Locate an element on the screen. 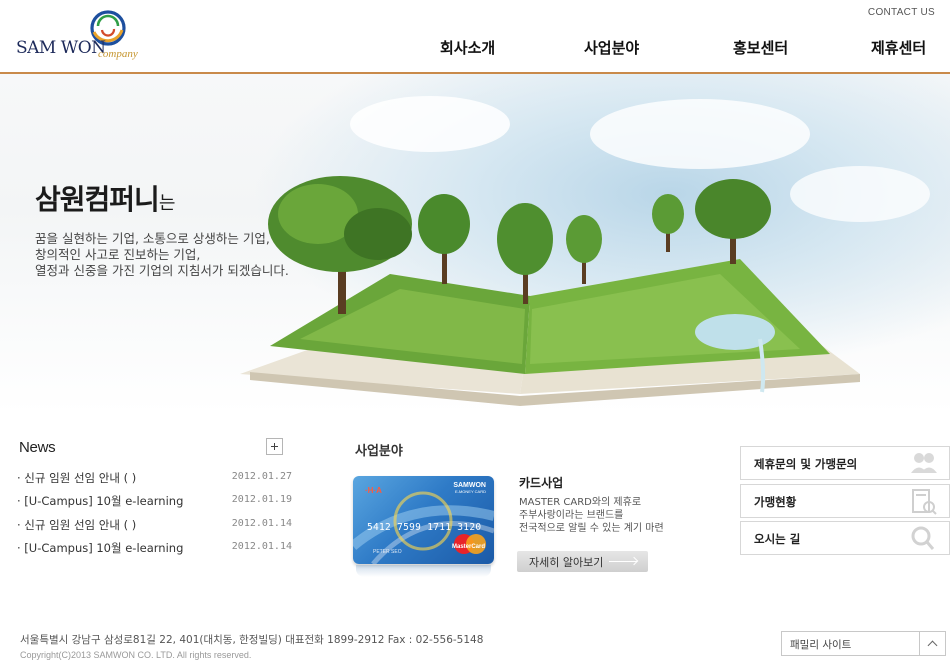 The image size is (950, 667). more-details-label: 자세히 알아보기 is located at coordinates (566, 562).